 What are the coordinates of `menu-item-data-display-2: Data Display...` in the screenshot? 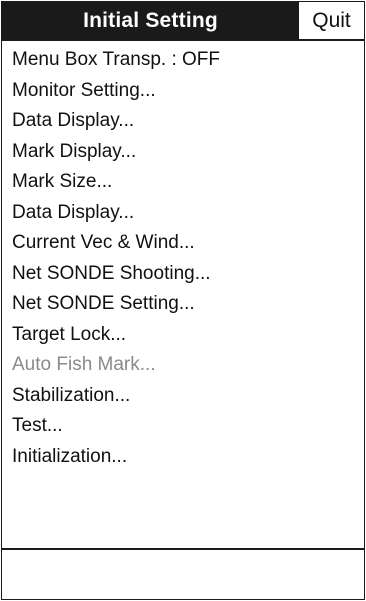 It's located at (183, 213).